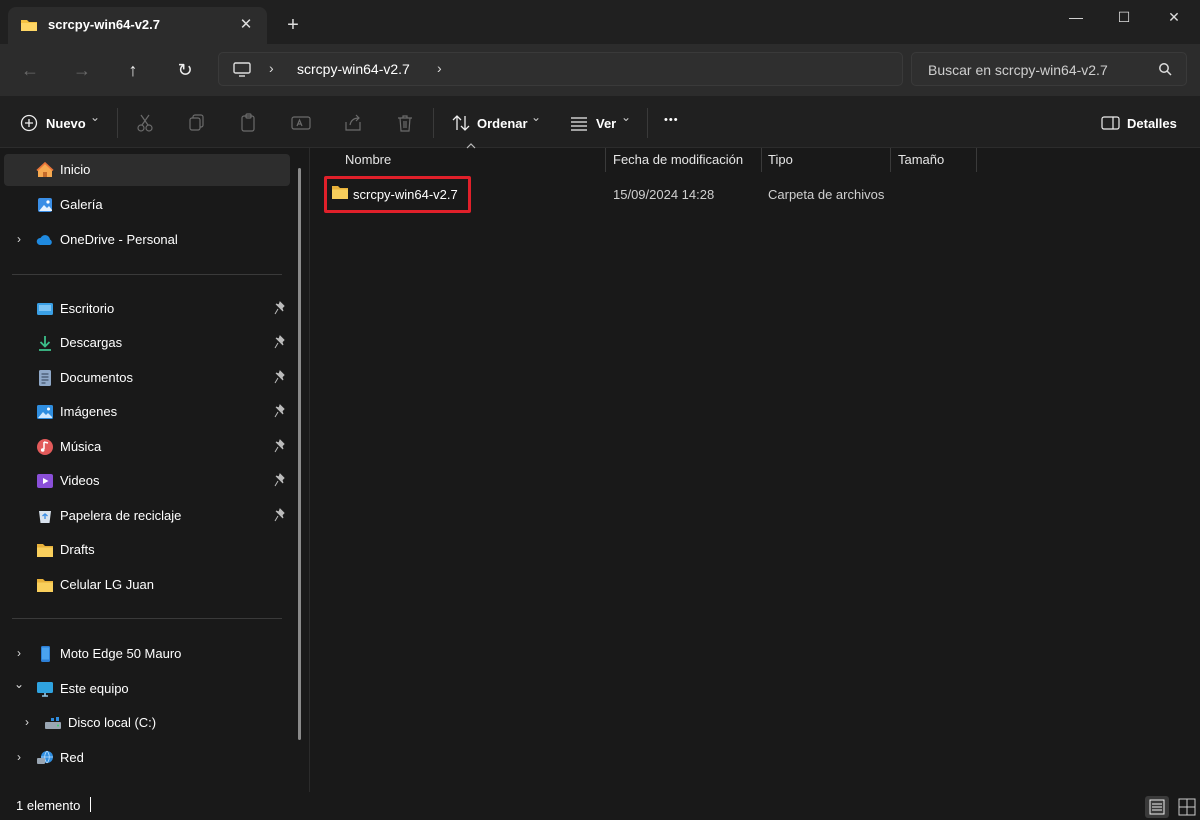 The height and width of the screenshot is (820, 1200). What do you see at coordinates (133, 70) in the screenshot?
I see `up-button: ↑` at bounding box center [133, 70].